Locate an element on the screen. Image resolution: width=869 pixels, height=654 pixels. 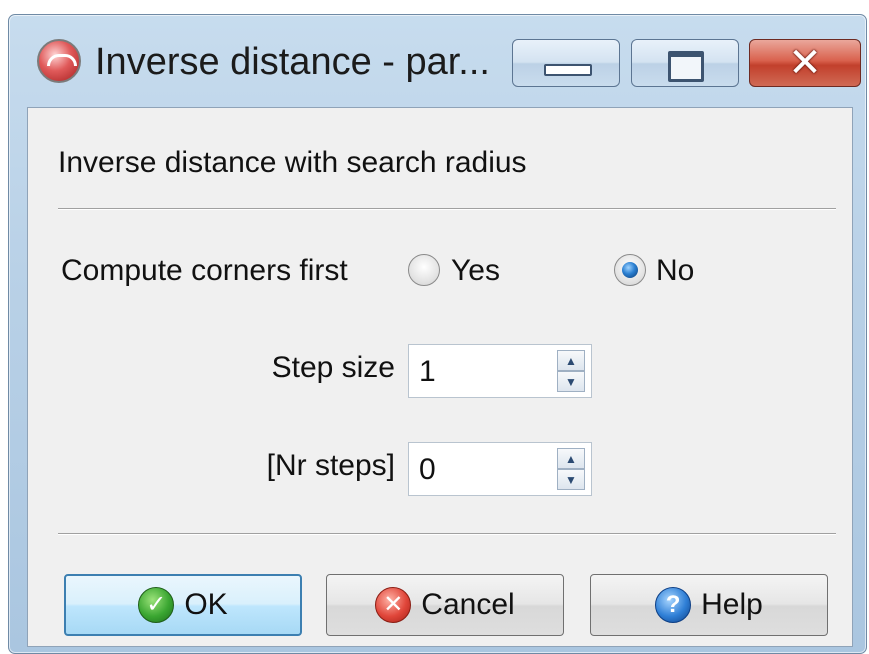
nr-steps-spinner: 0 ▲ ▼ is located at coordinates (500, 469).